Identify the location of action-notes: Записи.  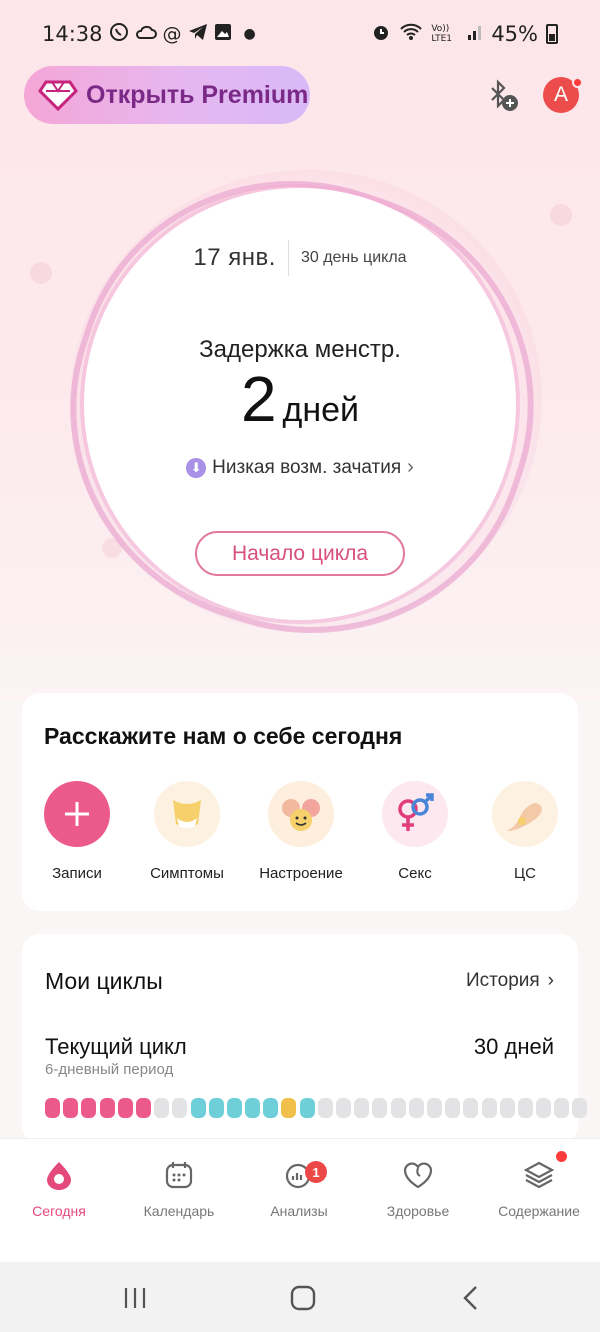
(77, 831).